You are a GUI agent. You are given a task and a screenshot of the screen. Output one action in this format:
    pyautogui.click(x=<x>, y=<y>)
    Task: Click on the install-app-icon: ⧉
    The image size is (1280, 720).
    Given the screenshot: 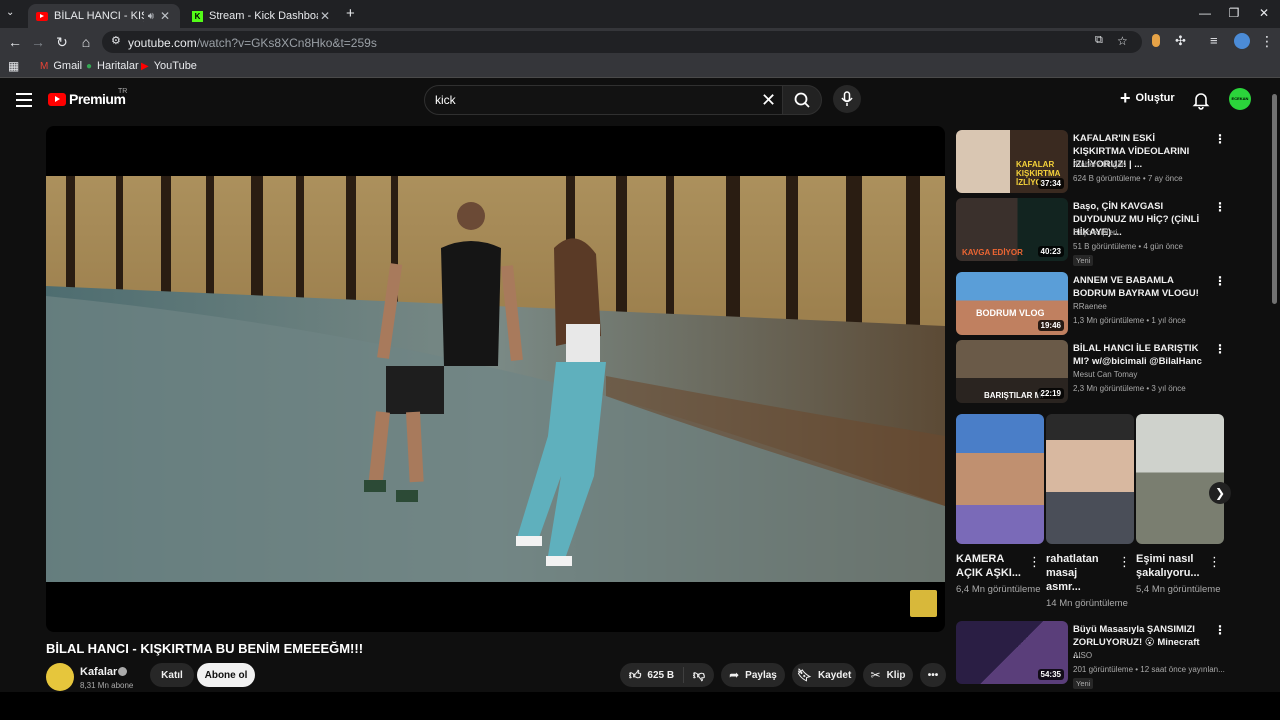 What is the action you would take?
    pyautogui.click(x=1099, y=40)
    